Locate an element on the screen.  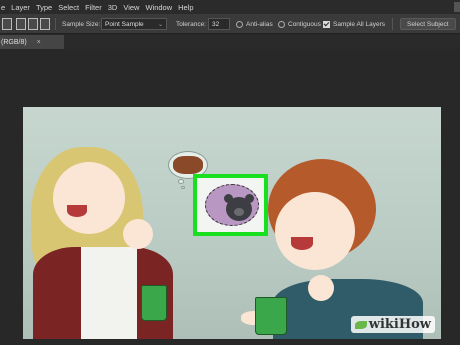
select-subject-button: Select Subject is located at coordinates (428, 24).